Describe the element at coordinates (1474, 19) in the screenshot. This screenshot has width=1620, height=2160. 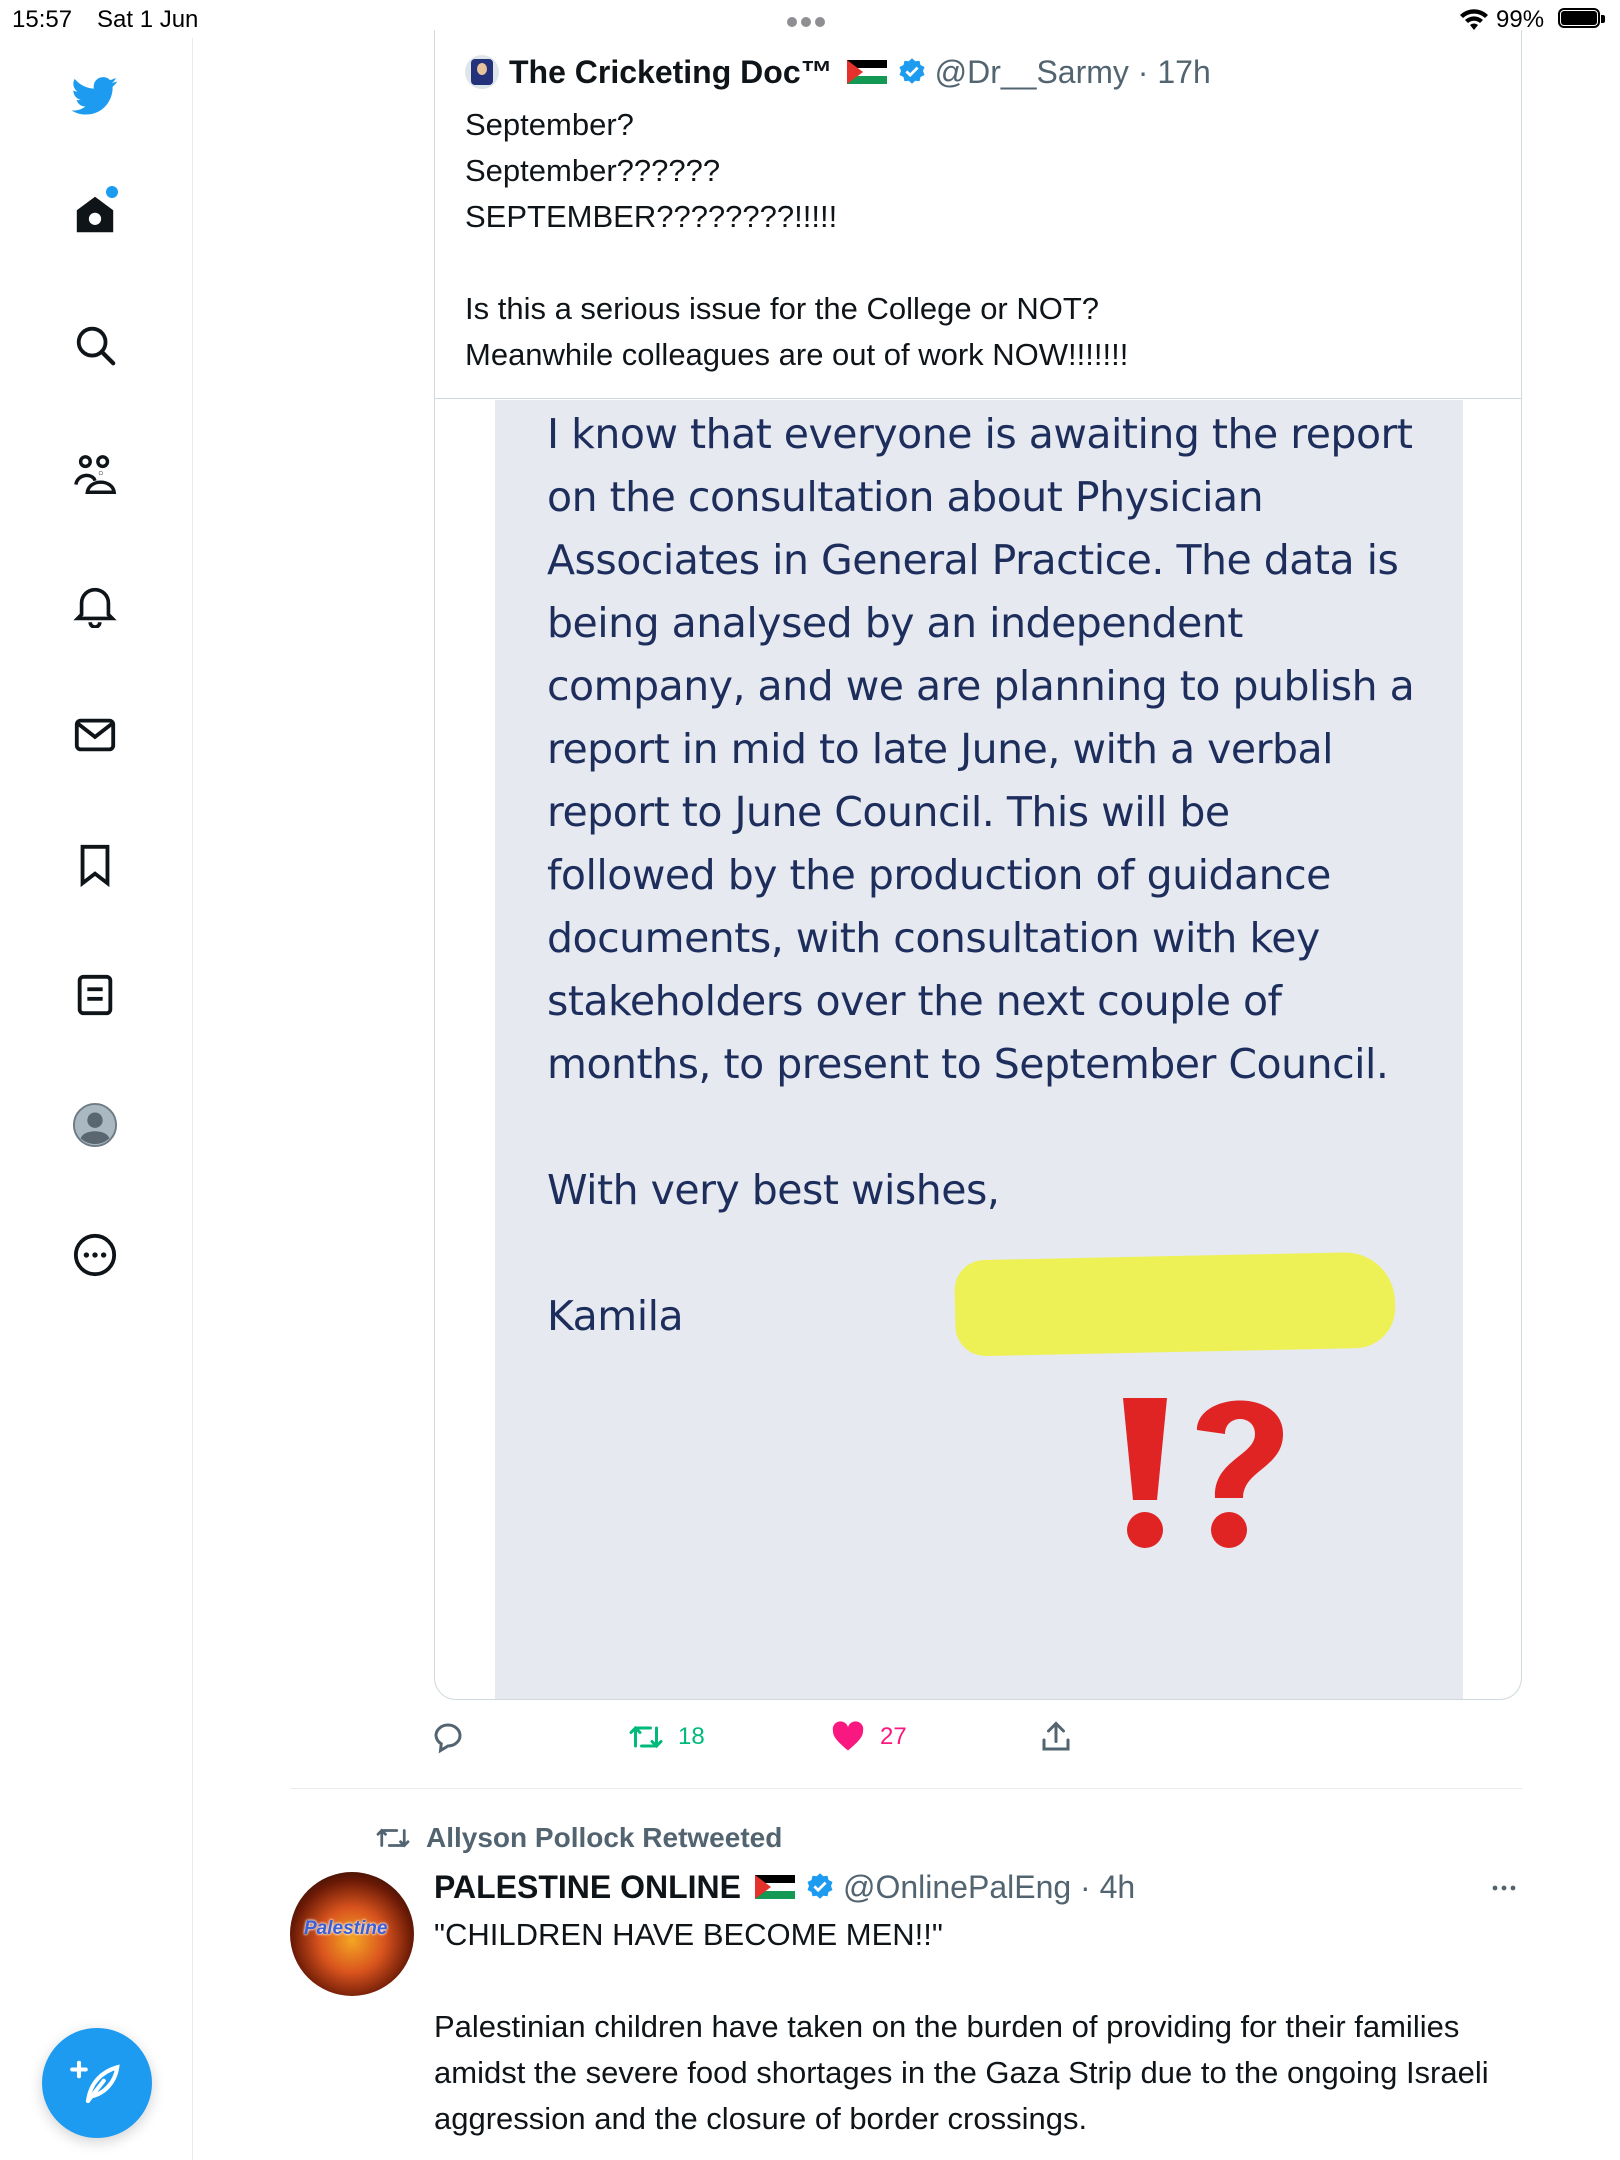
I see `wifi-icon` at that location.